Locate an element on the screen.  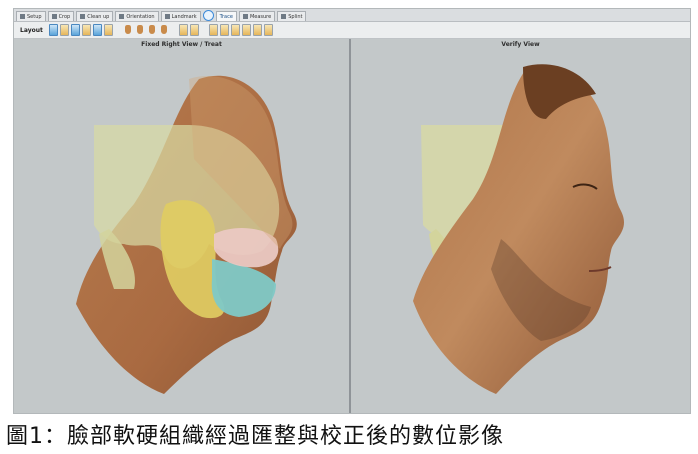
tab-label: Setup is located at coordinates (34, 16).